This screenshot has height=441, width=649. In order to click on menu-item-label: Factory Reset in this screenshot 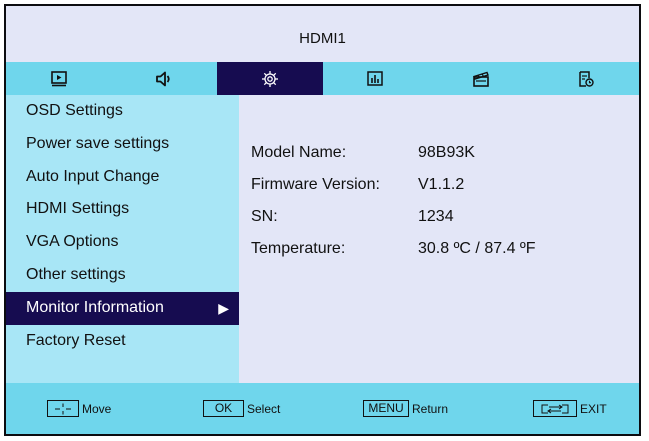, I will do `click(76, 340)`.